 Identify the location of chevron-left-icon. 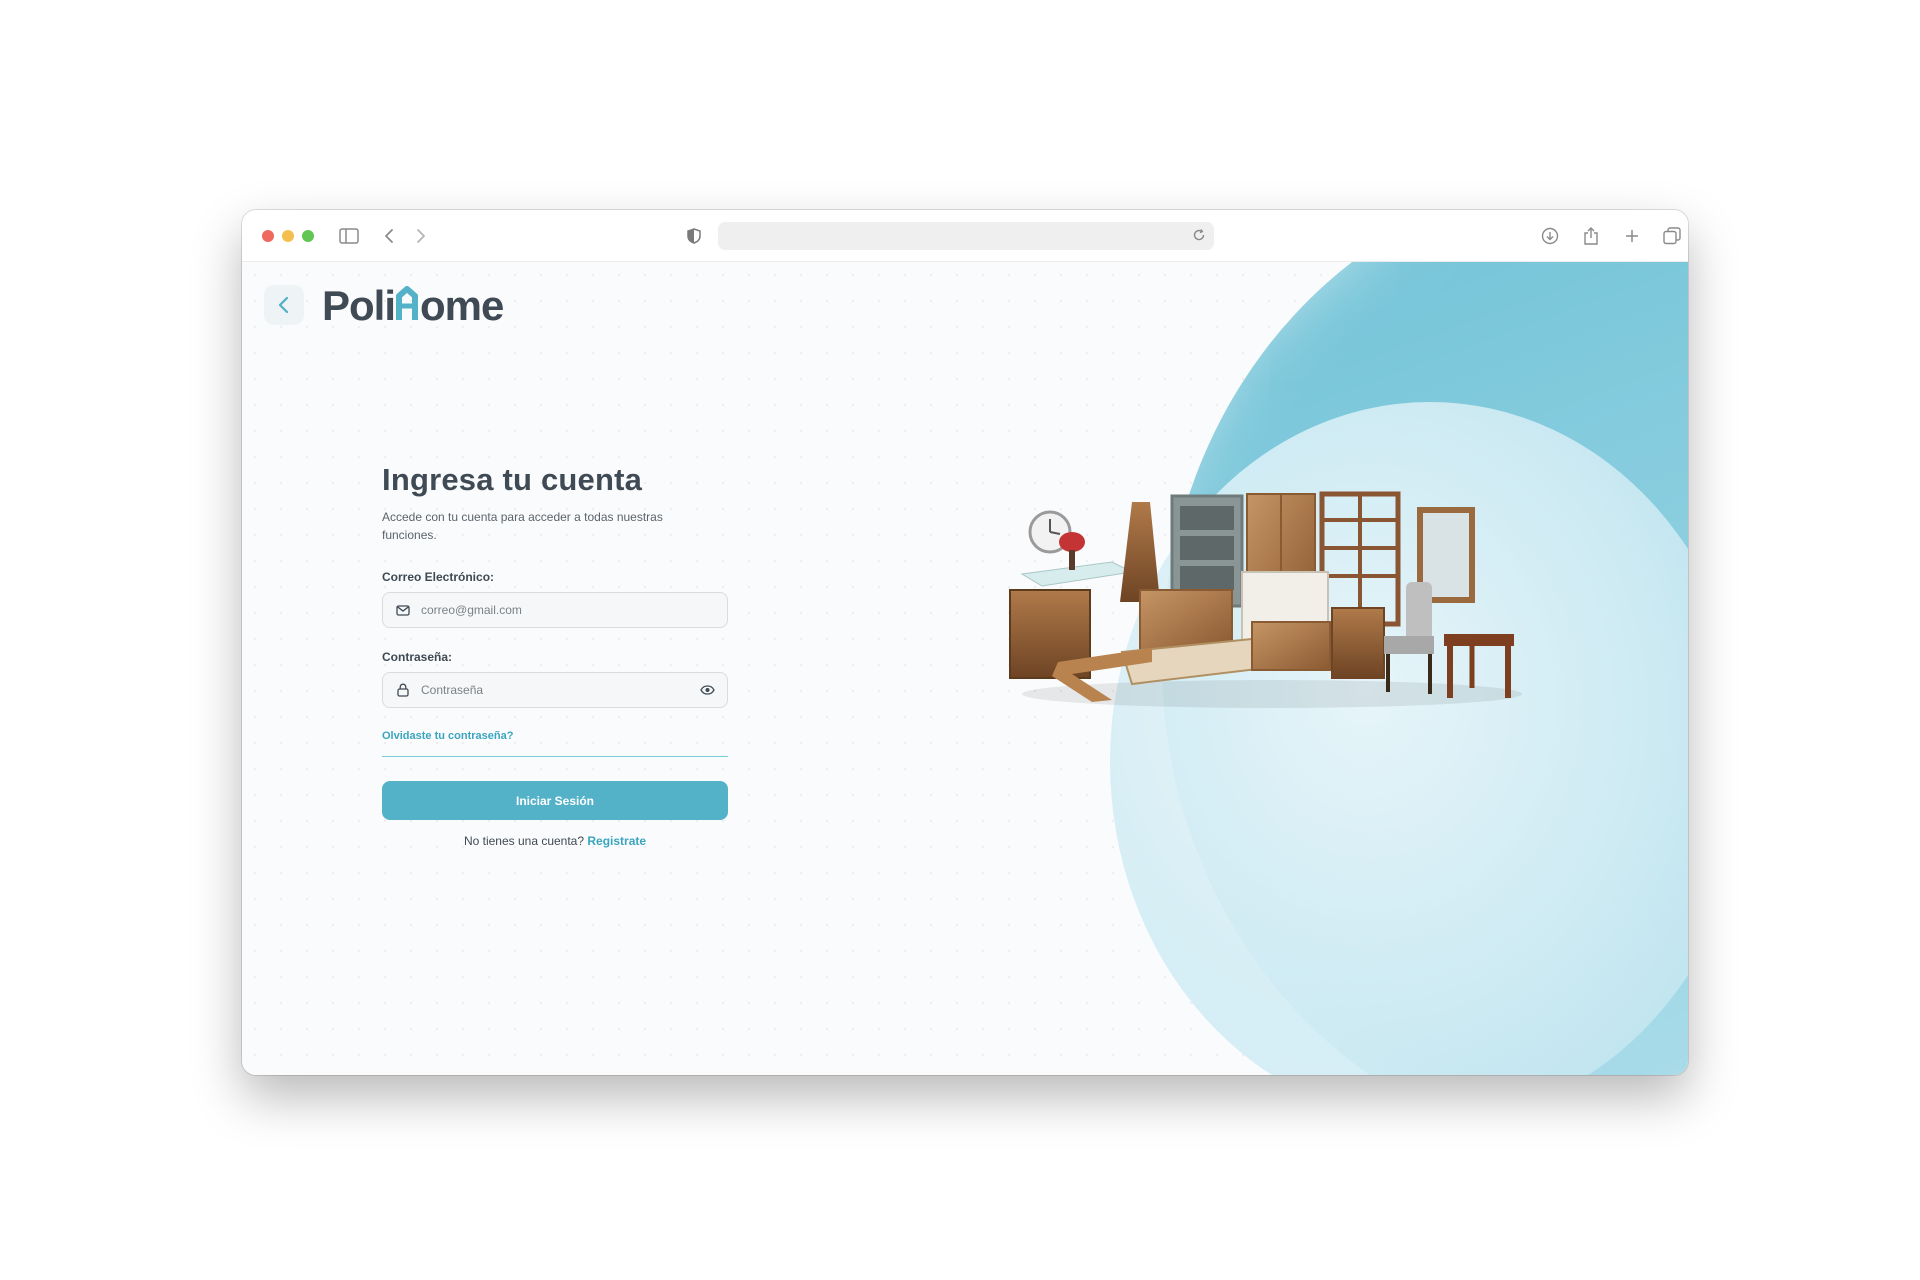
(283, 305).